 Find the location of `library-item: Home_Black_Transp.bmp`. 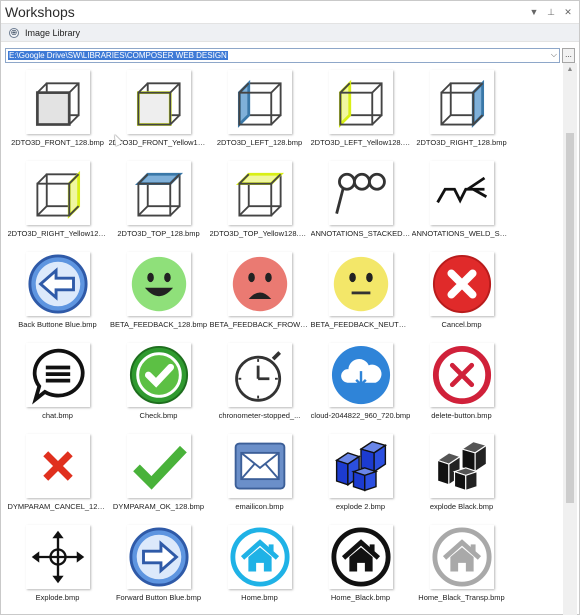

library-item: Home_Black_Transp.bmp is located at coordinates (461, 563).